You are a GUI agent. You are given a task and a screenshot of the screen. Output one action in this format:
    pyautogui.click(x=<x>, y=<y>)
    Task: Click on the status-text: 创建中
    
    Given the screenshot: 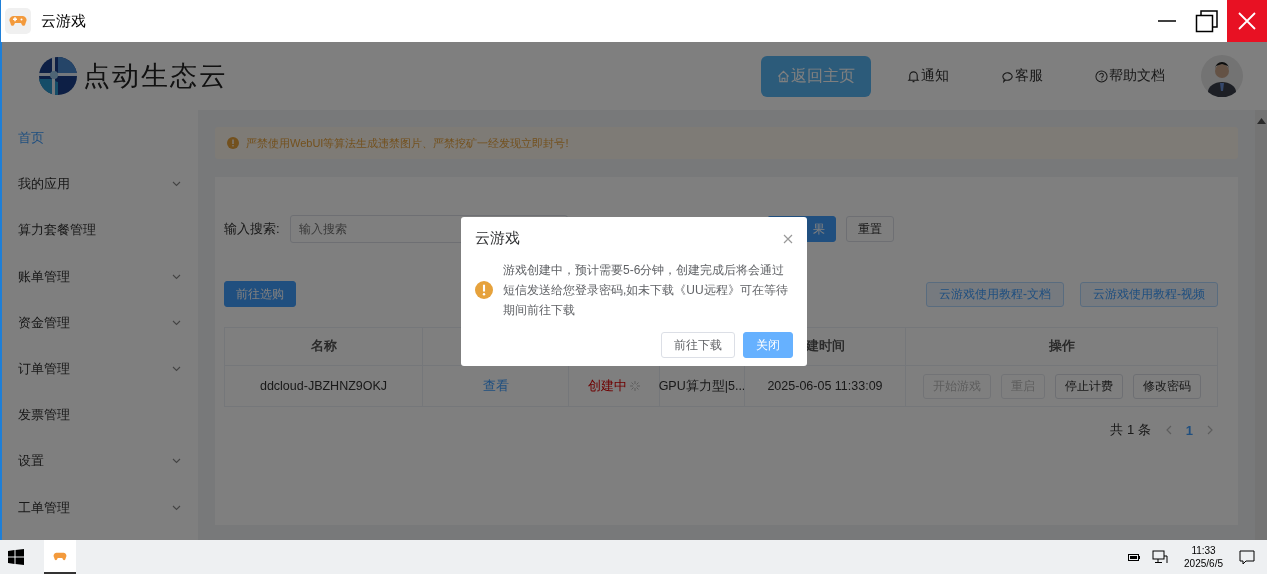 What is the action you would take?
    pyautogui.click(x=607, y=386)
    